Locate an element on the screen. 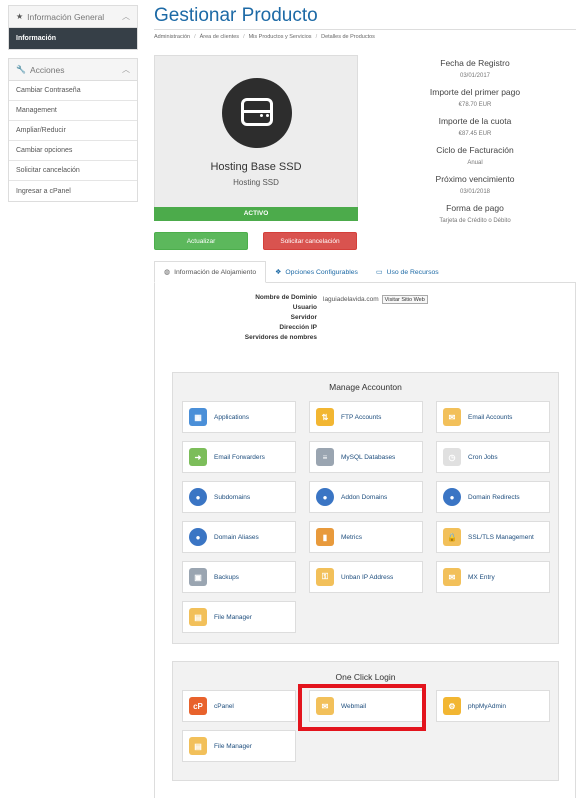 Image resolution: width=584 pixels, height=798 pixels. file-manager-icon: ▤ is located at coordinates (198, 617).